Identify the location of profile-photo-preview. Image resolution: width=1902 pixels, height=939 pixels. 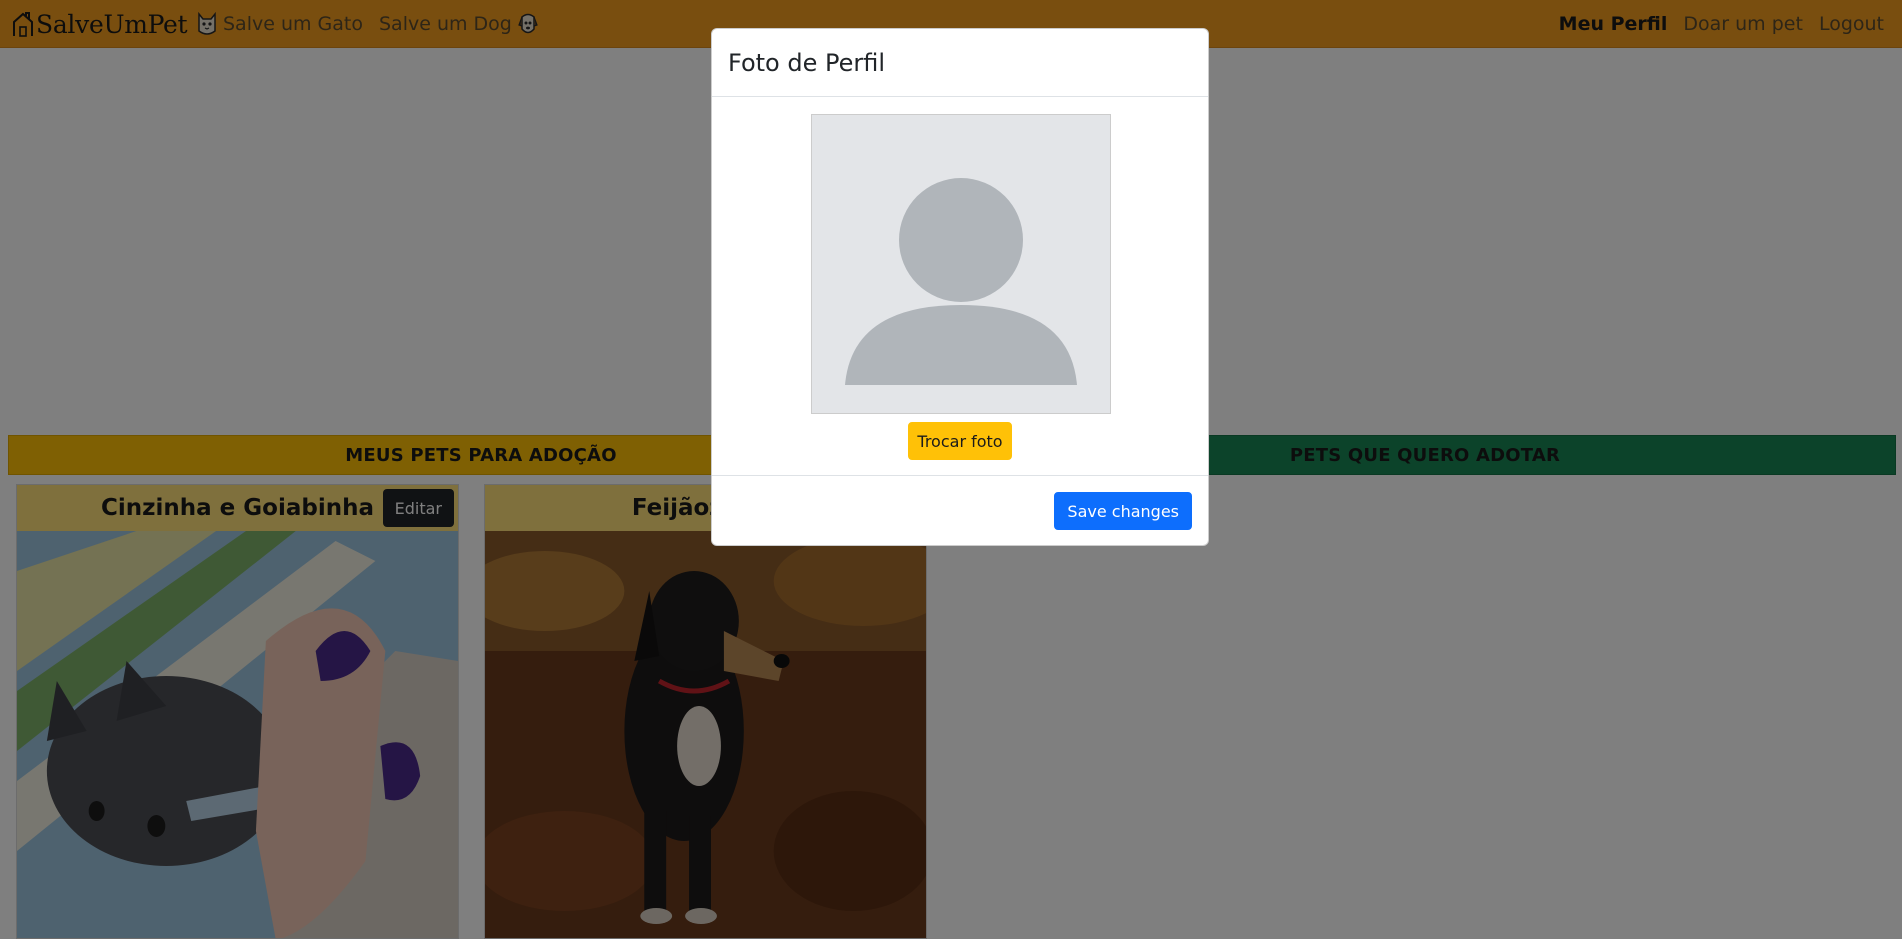
(961, 264).